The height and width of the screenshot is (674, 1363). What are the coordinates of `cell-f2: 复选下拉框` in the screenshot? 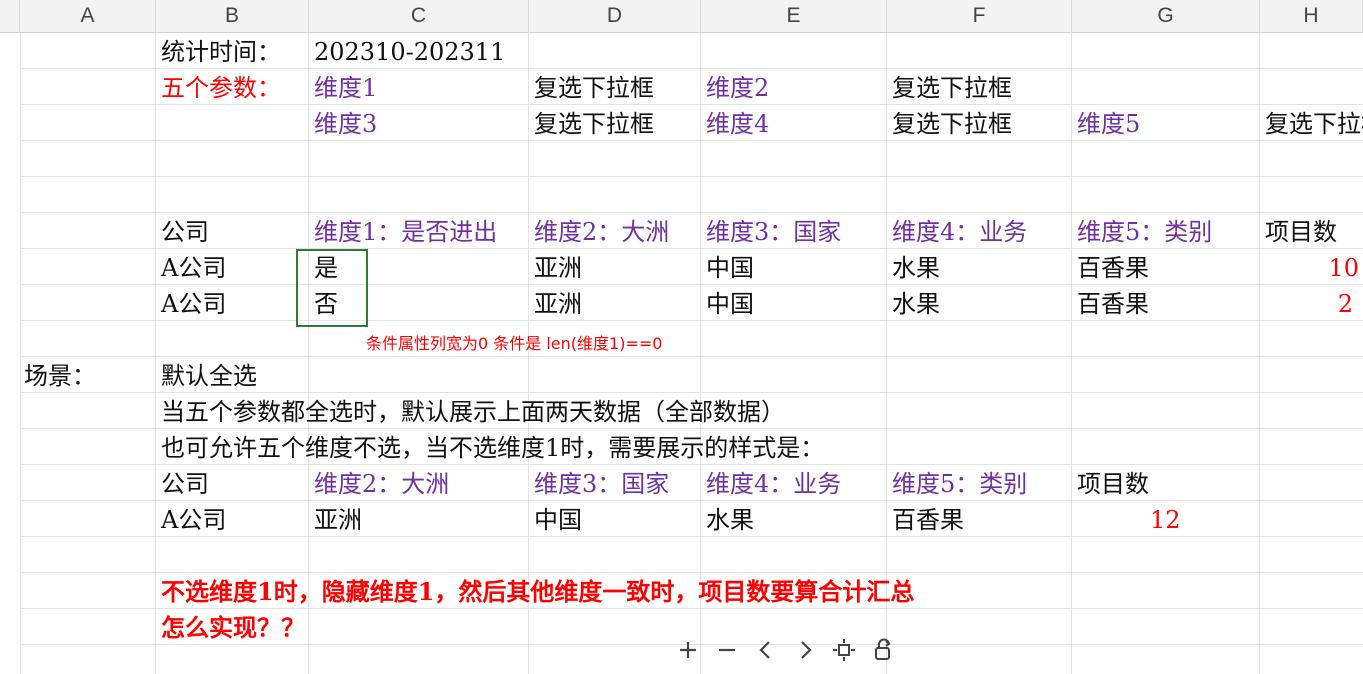 It's located at (952, 88).